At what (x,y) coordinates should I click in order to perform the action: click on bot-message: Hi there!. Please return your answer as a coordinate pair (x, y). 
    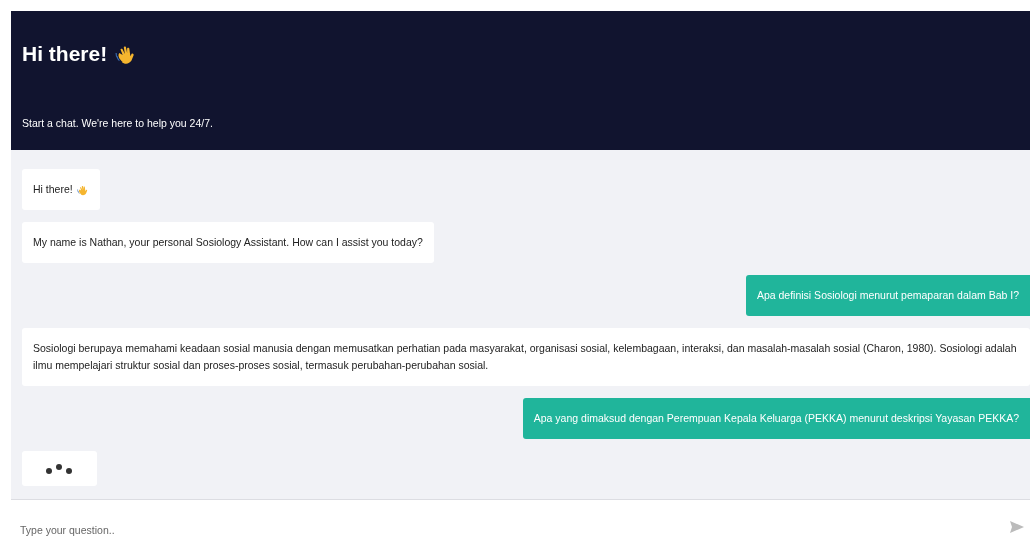
    Looking at the image, I should click on (61, 189).